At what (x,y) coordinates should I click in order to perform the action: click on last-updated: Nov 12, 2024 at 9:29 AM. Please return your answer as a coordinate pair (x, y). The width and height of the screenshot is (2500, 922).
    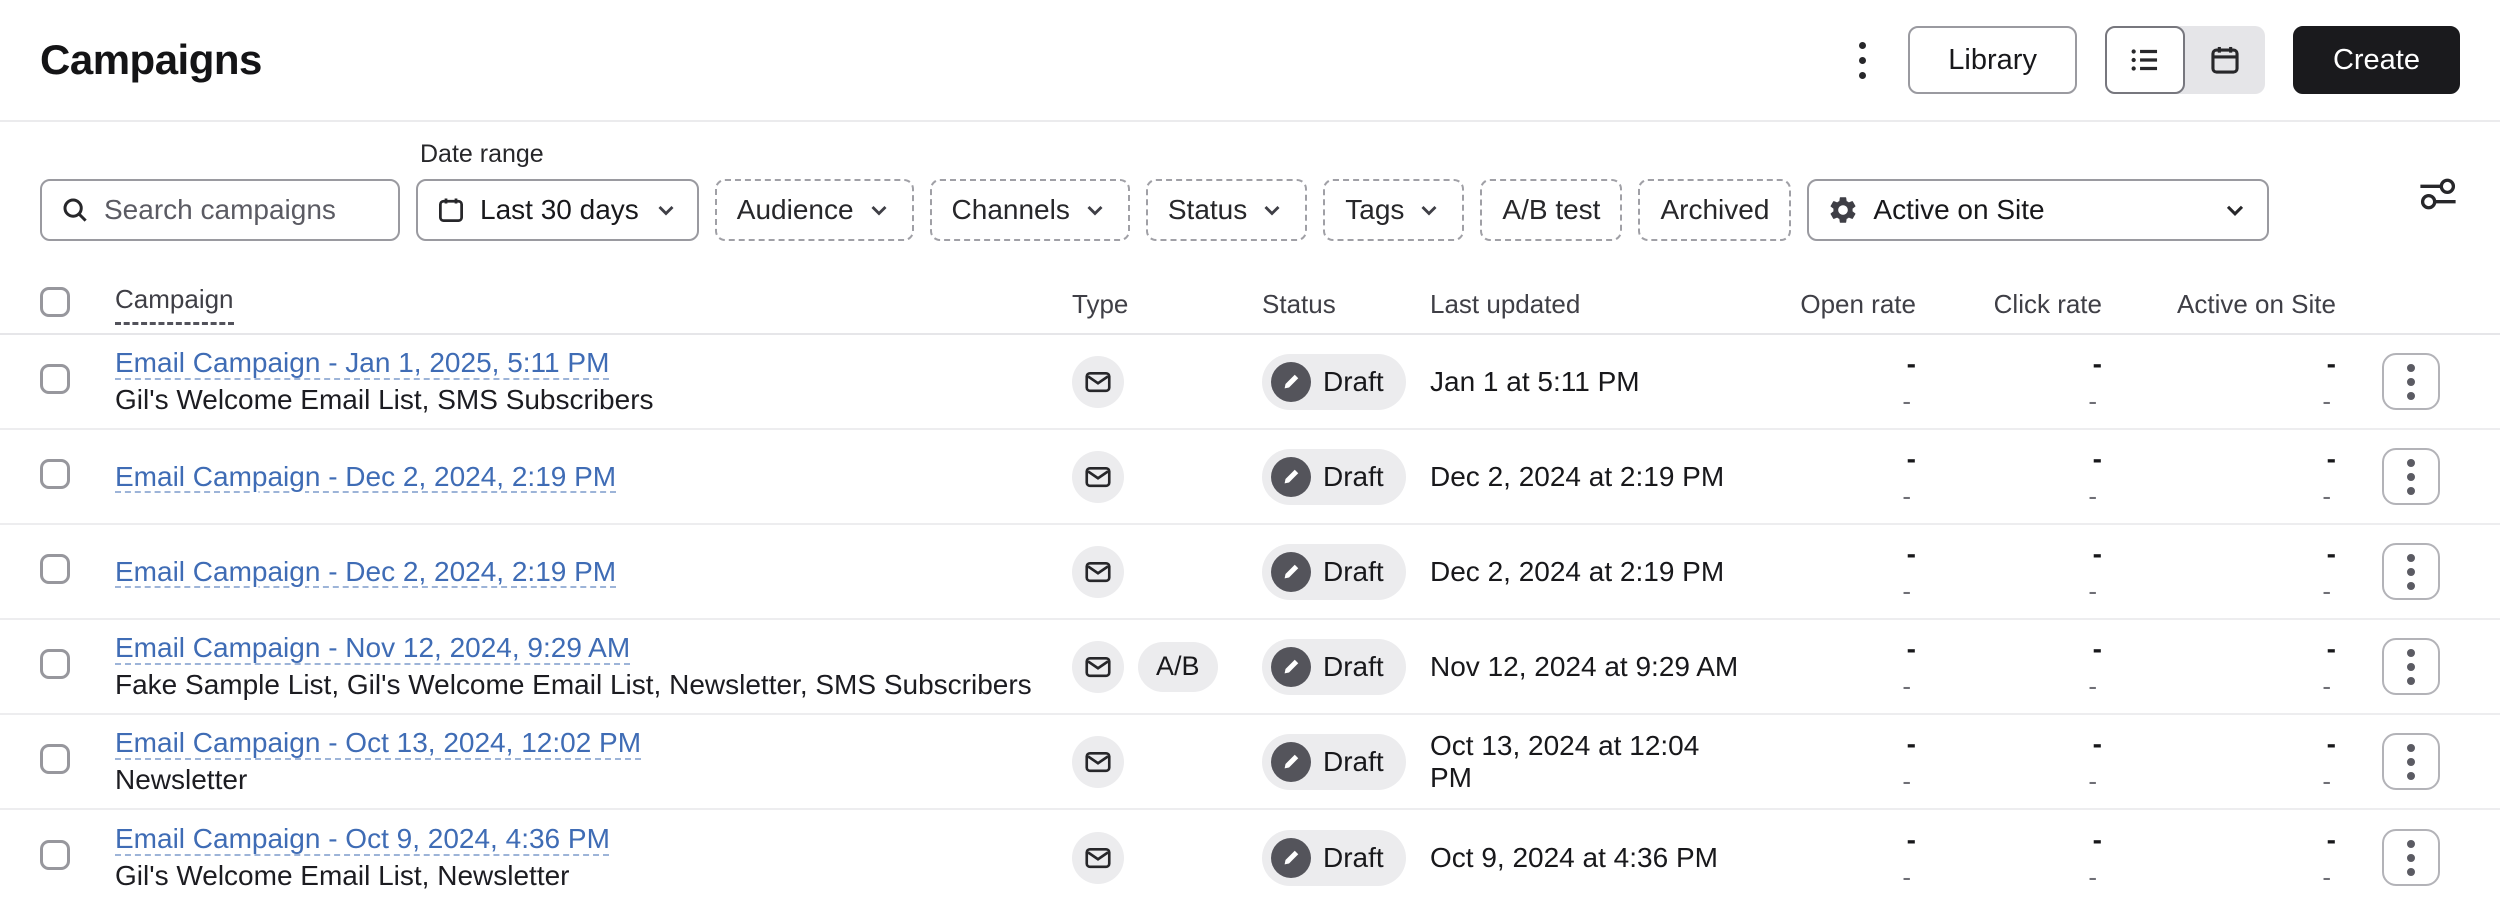
    Looking at the image, I should click on (1584, 666).